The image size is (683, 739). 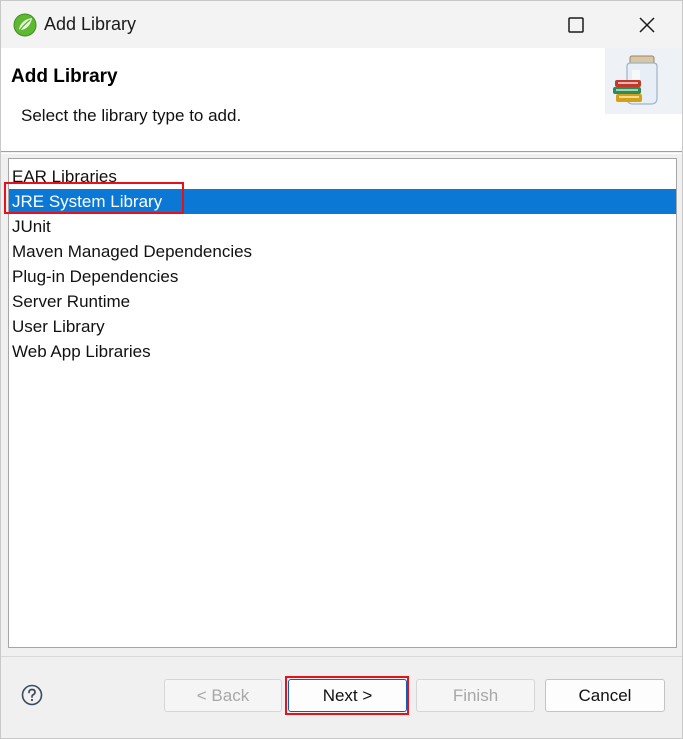 I want to click on library-jar-icon, so click(x=635, y=80).